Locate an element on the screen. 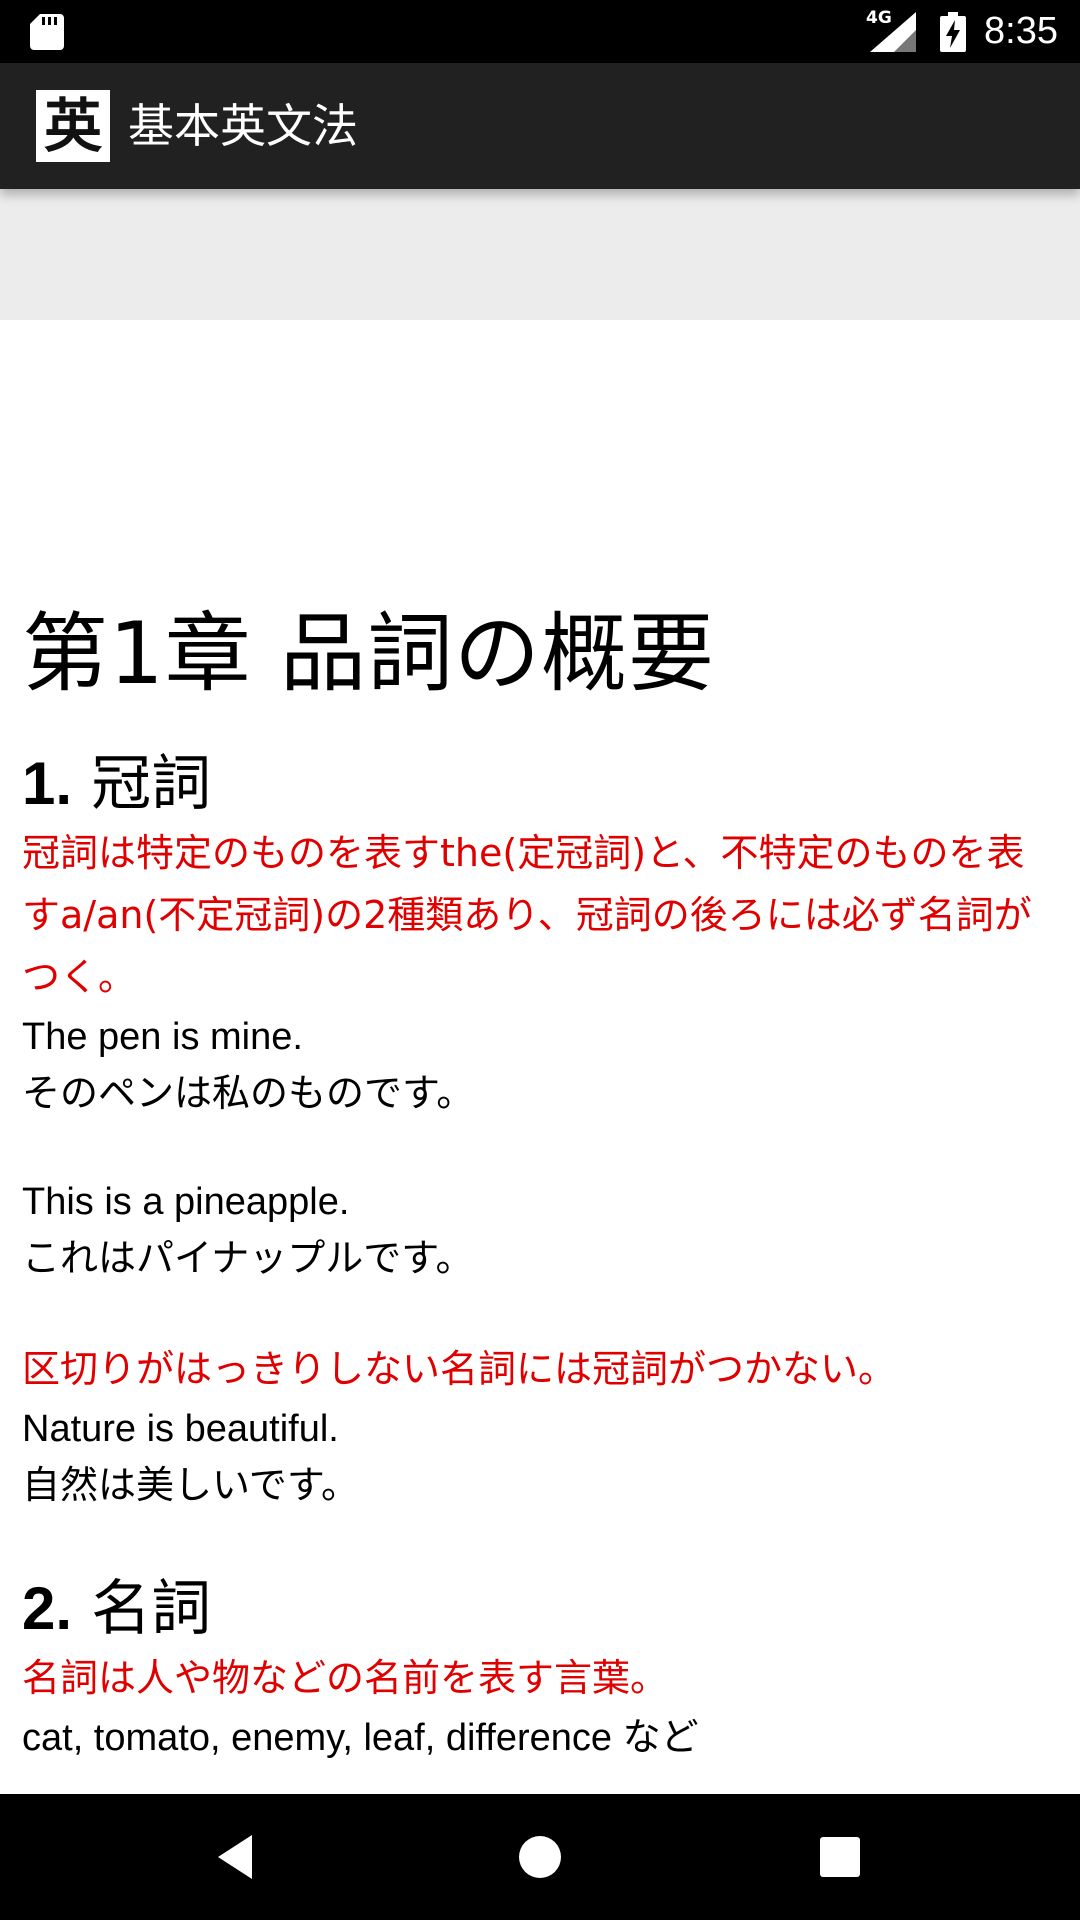 The image size is (1080, 1920). example-english: This is a pineapple. is located at coordinates (186, 1202).